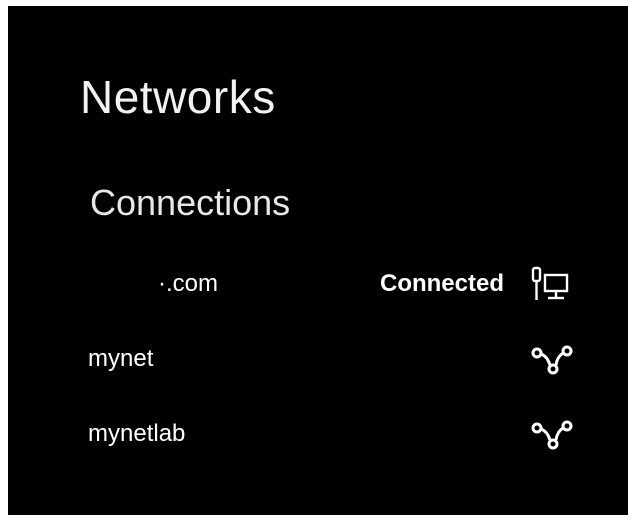 This screenshot has width=636, height=523. Describe the element at coordinates (555, 285) in the screenshot. I see `wired-network-icon` at that location.